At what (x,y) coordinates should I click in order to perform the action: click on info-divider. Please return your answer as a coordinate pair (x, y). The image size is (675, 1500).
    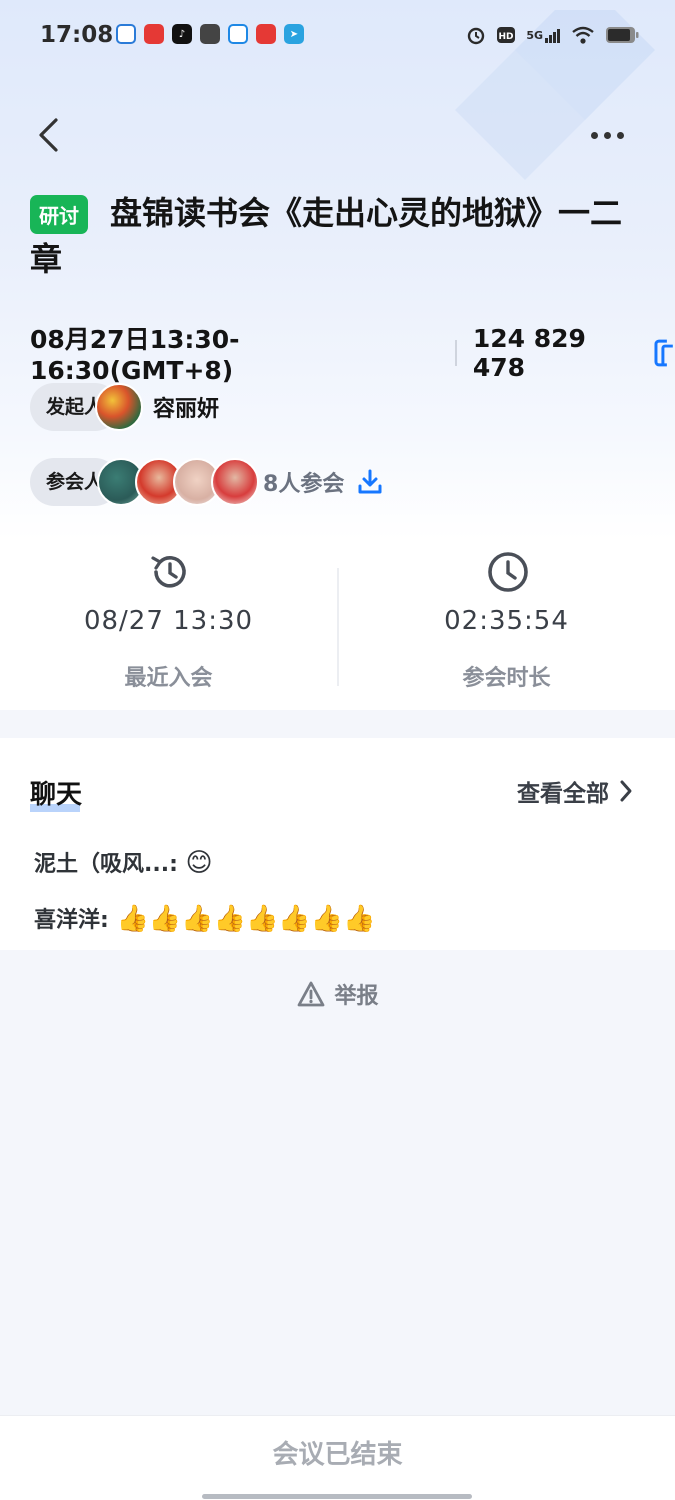
    Looking at the image, I should click on (455, 352).